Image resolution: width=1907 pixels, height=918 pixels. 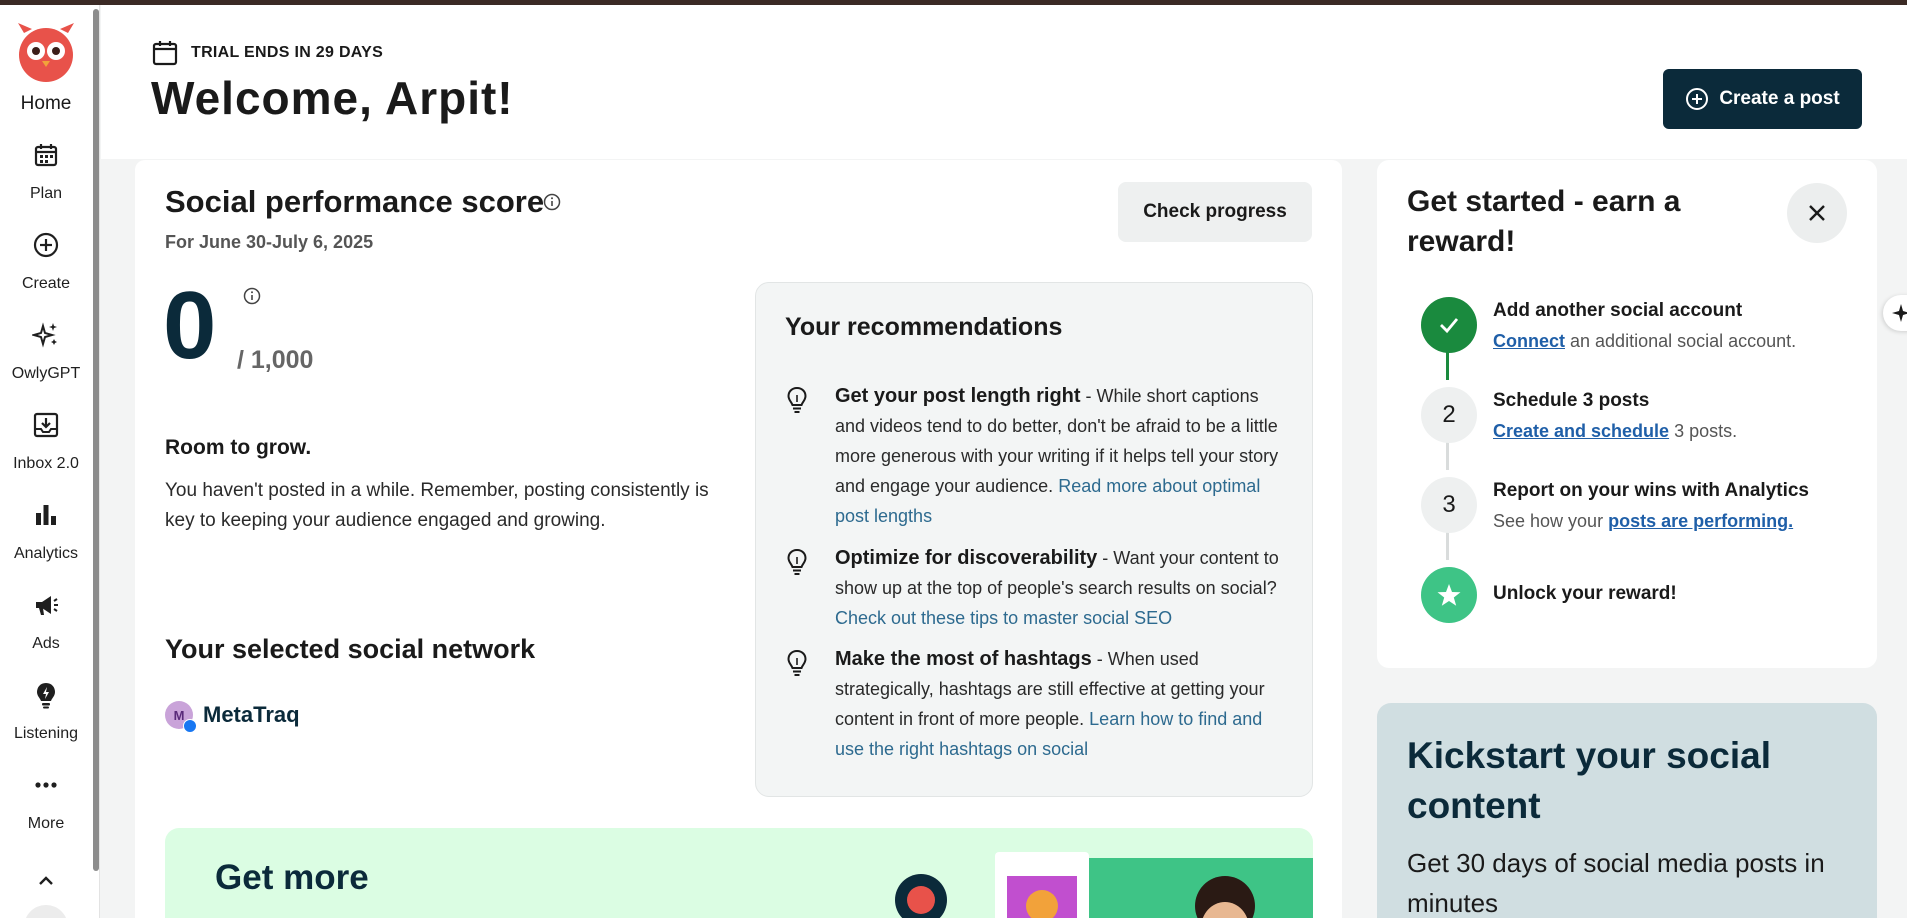 I want to click on connect-link: Connect, so click(x=1529, y=341).